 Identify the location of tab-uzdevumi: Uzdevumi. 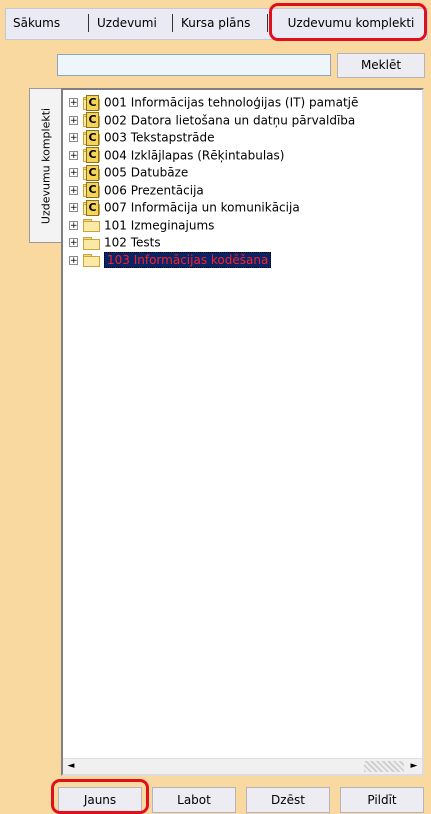
(127, 23).